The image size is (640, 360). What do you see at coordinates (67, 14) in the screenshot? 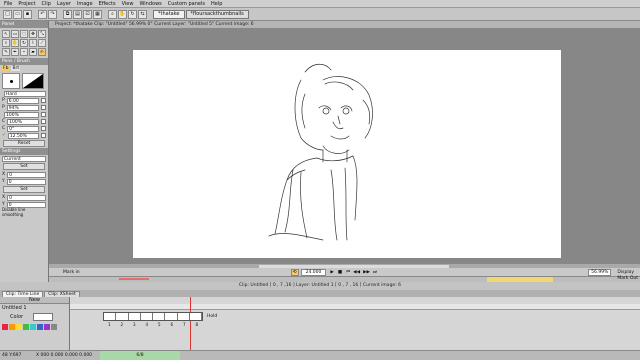
I see `copy-icon: ⧉` at bounding box center [67, 14].